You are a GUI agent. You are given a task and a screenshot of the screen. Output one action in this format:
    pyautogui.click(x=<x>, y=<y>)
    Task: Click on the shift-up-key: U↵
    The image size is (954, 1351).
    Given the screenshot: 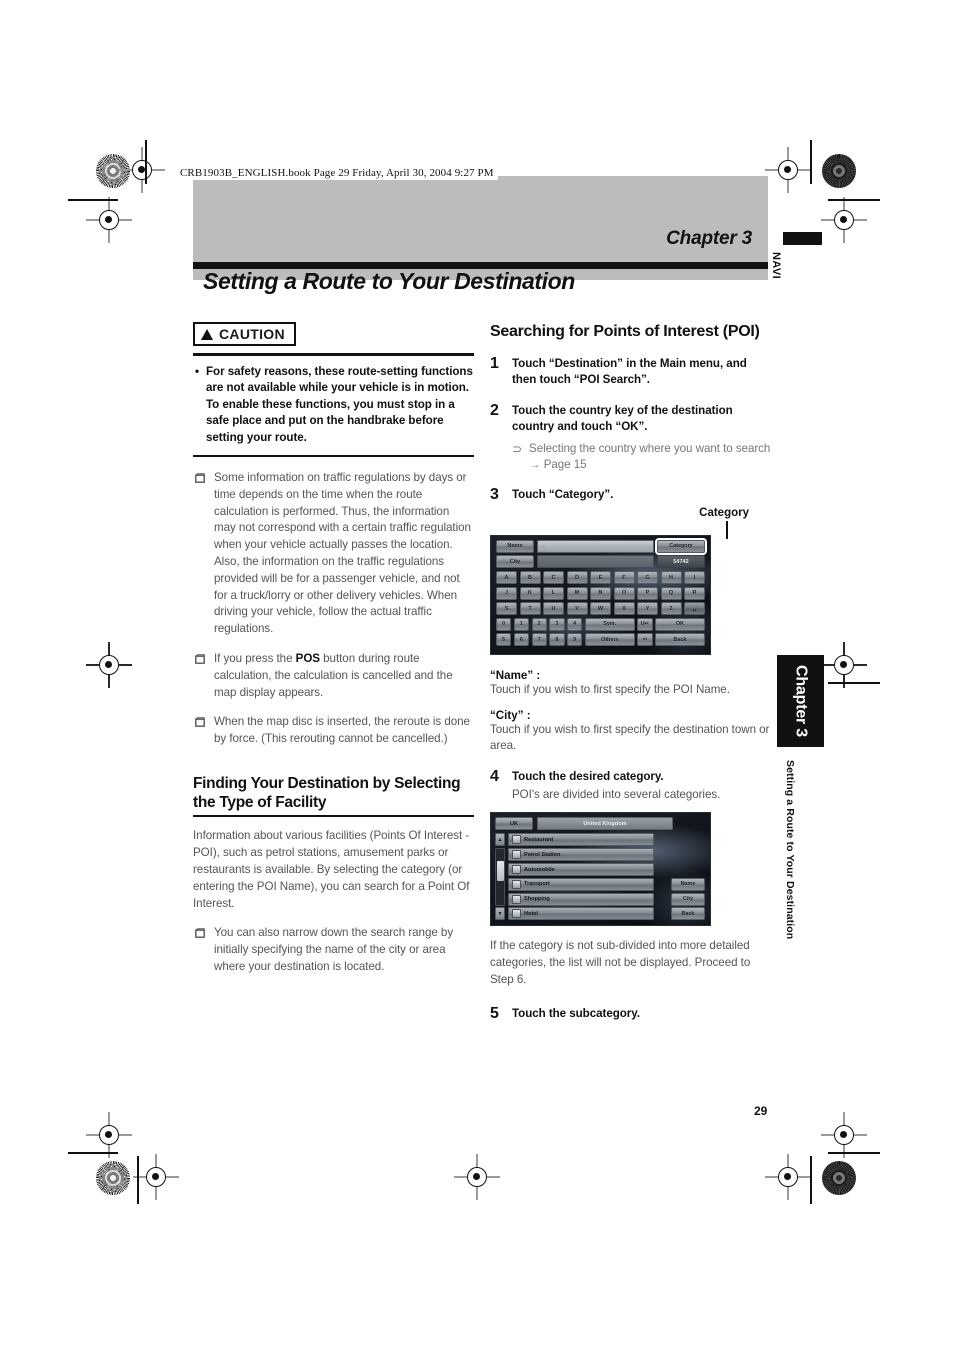 What is the action you would take?
    pyautogui.click(x=645, y=624)
    